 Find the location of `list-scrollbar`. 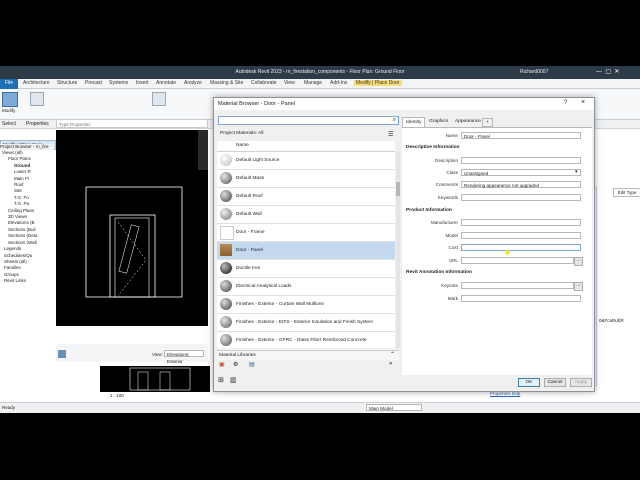

list-scrollbar is located at coordinates (398, 250).